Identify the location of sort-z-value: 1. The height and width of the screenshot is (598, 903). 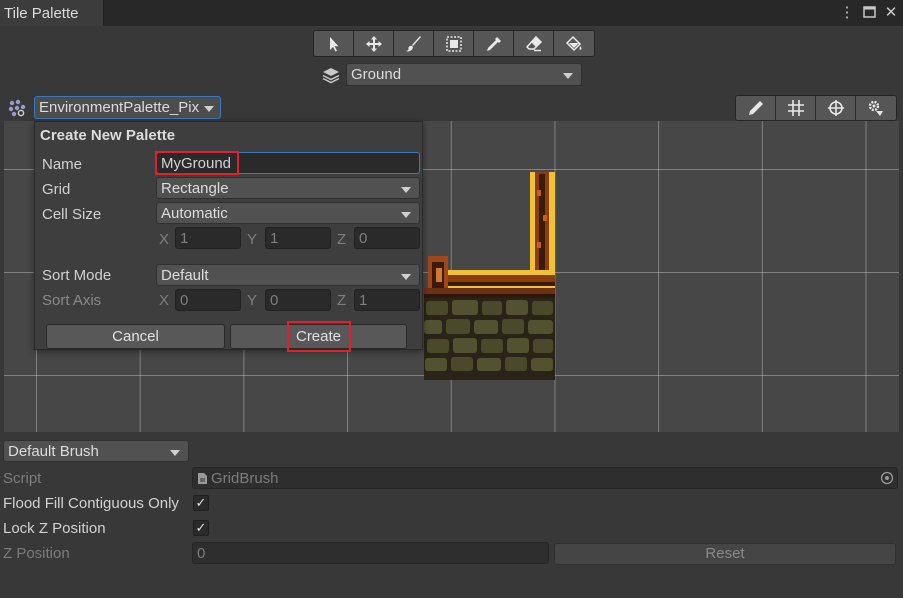
(363, 300).